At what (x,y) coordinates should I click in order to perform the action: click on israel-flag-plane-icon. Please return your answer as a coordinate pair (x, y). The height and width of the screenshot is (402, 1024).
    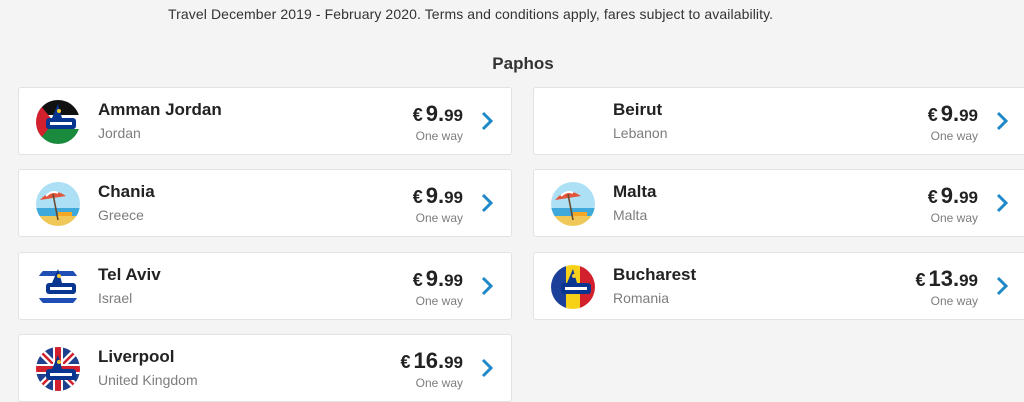
    Looking at the image, I should click on (58, 287).